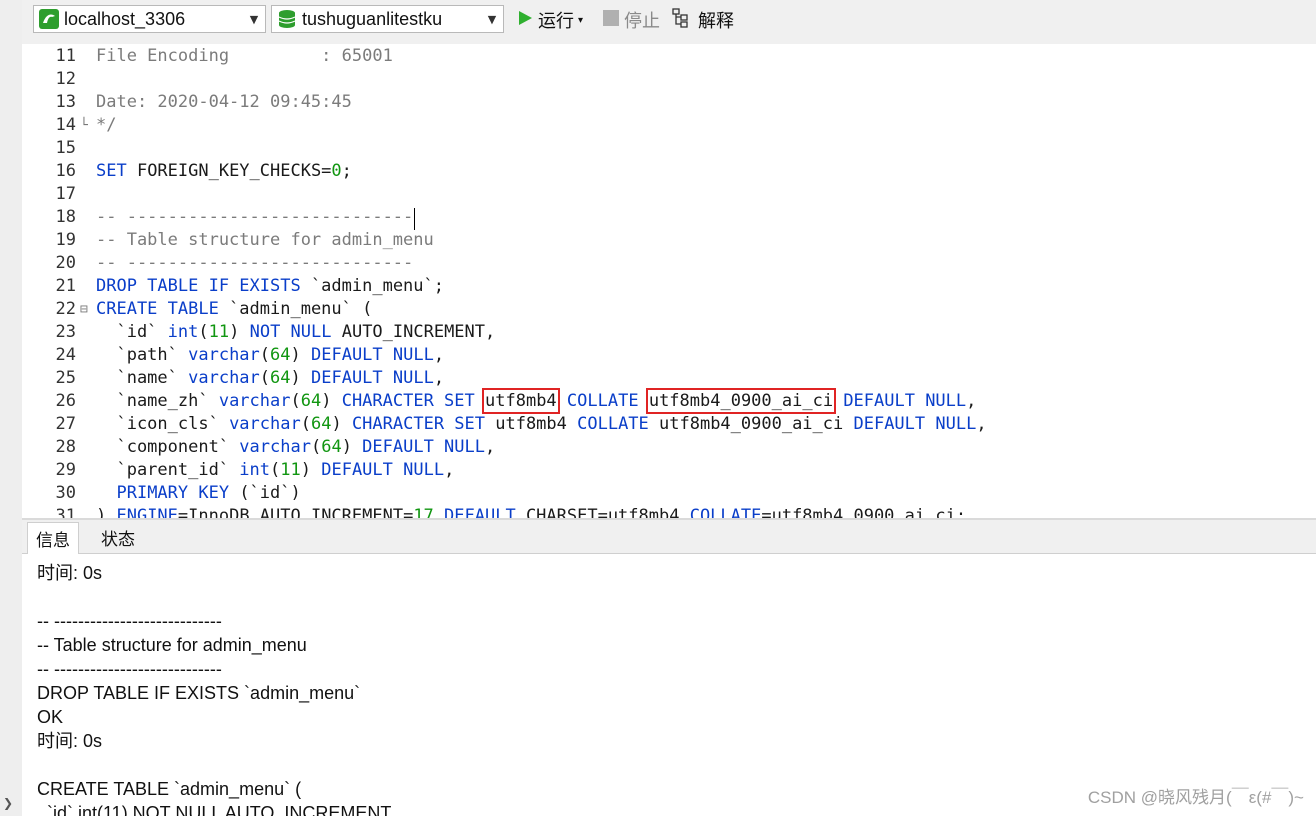 Image resolution: width=1316 pixels, height=816 pixels. Describe the element at coordinates (372, 18) in the screenshot. I see `database-name: tushuguanlitestku` at that location.